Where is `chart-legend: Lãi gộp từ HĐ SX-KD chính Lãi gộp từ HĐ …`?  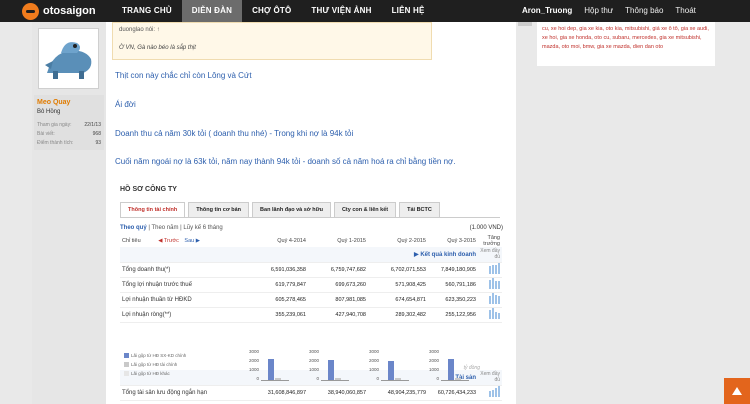
chart-legend: Lãi gộp từ HĐ SX-KD chính Lãi gộp từ HĐ … is located at coordinates (155, 364).